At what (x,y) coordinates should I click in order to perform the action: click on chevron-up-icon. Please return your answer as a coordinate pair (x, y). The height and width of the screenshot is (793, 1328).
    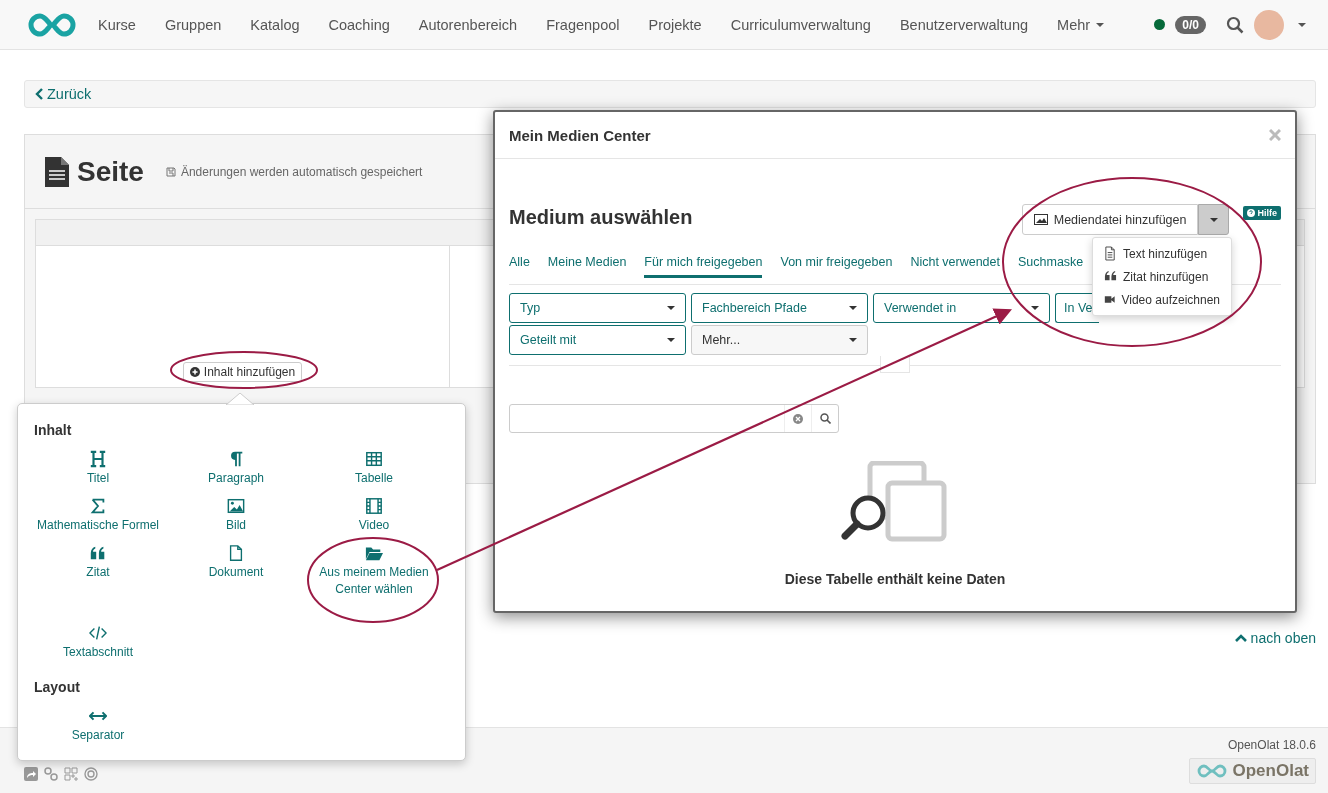
    Looking at the image, I should click on (1240, 638).